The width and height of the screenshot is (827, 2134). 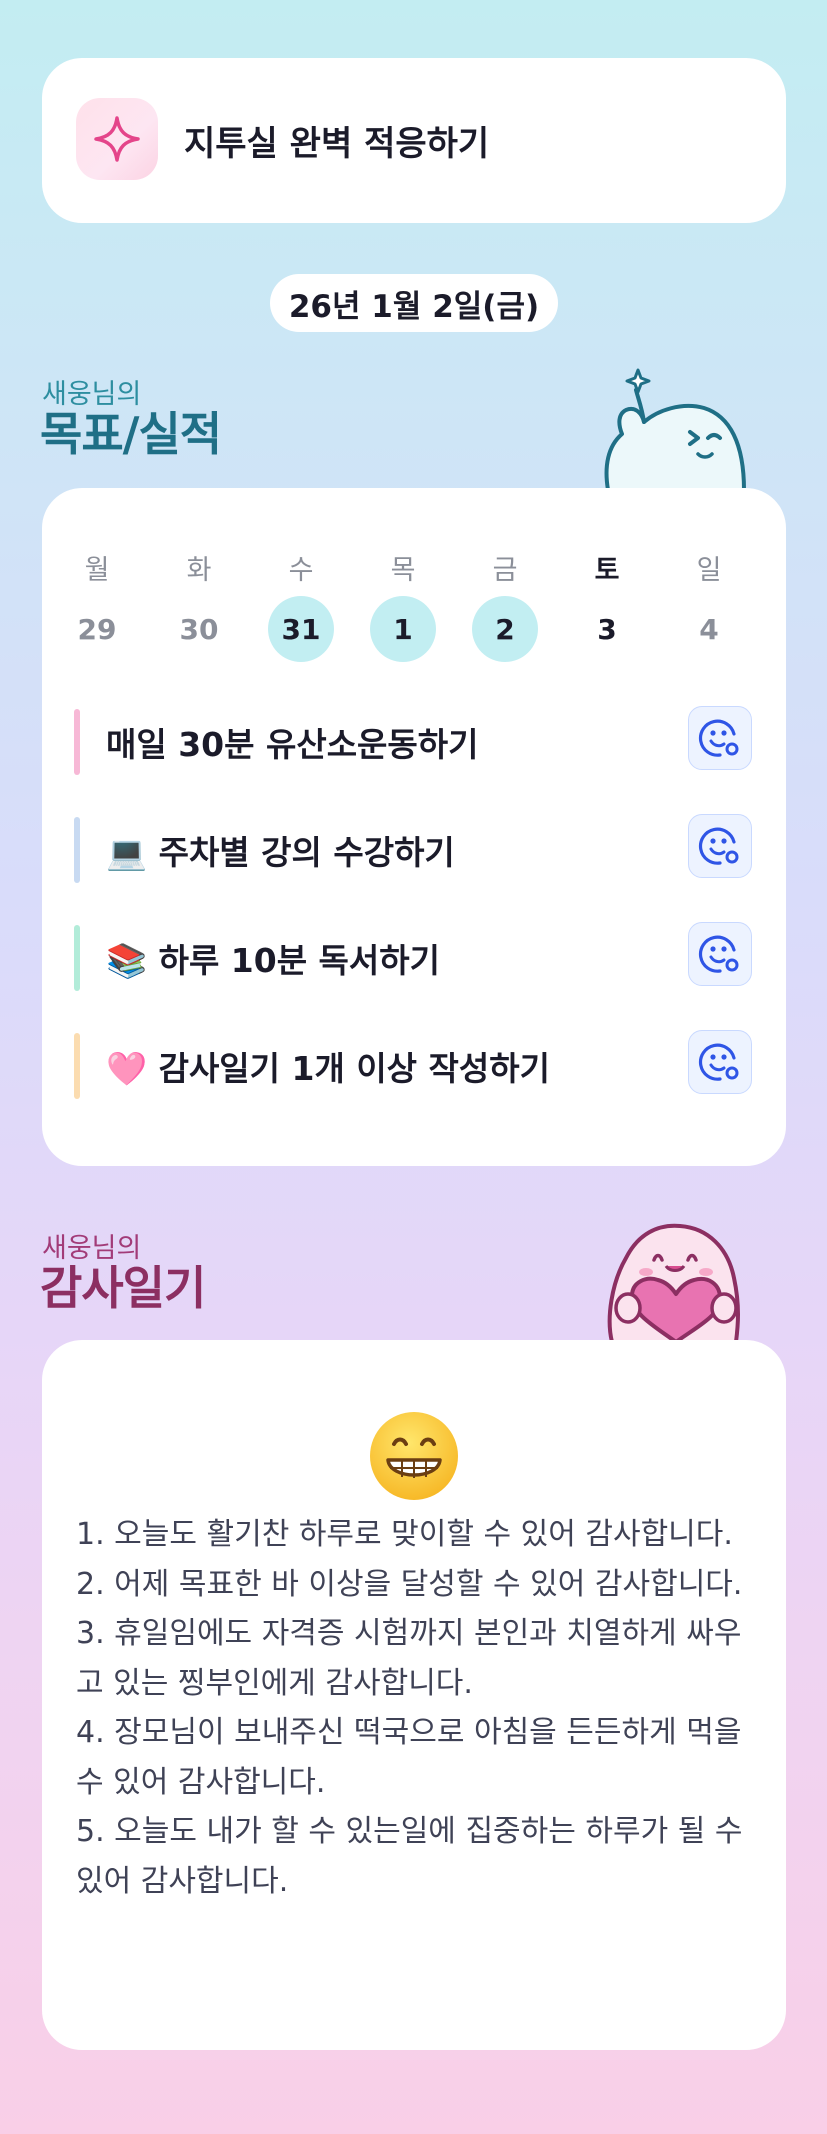 I want to click on weekday-thu: 목, so click(x=403, y=570).